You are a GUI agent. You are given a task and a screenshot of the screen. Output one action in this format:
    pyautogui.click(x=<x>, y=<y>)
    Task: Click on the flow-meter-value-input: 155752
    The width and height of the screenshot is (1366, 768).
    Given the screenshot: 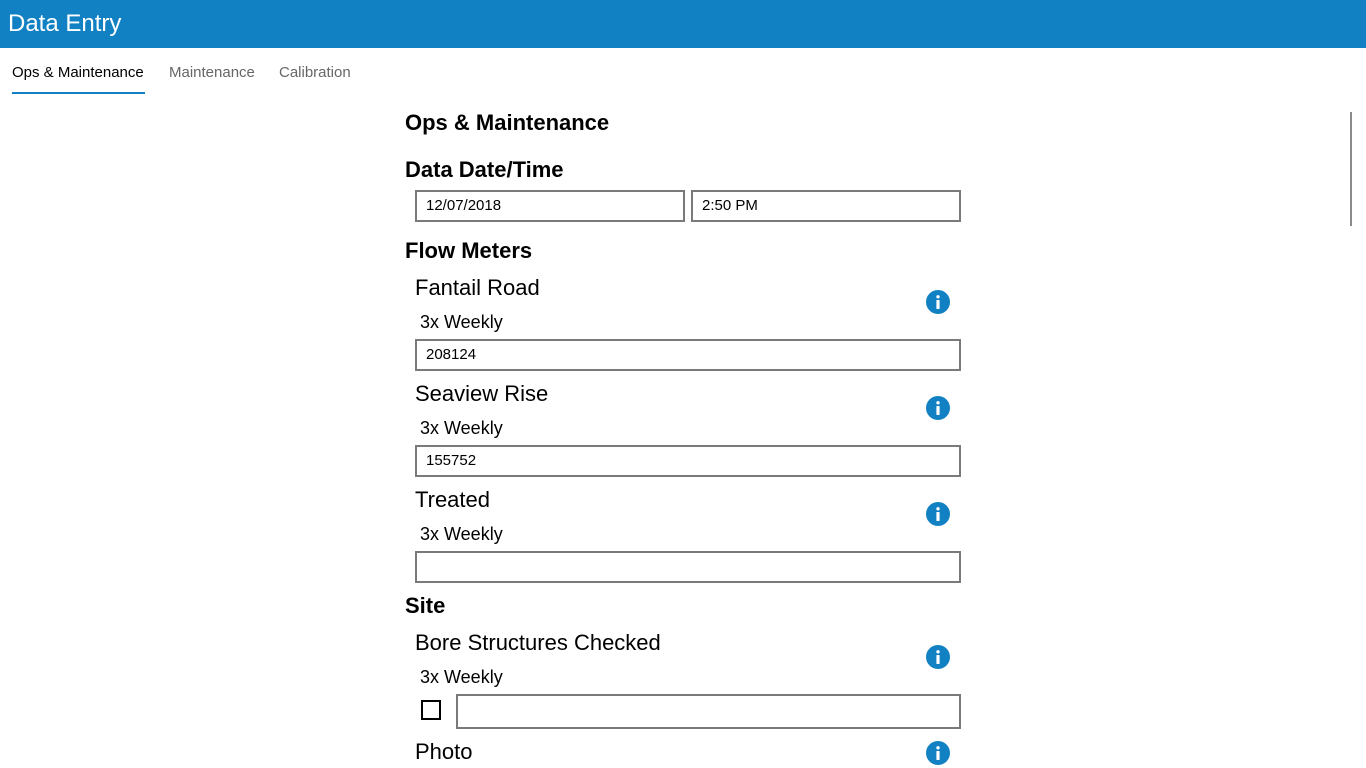 What is the action you would take?
    pyautogui.click(x=688, y=461)
    